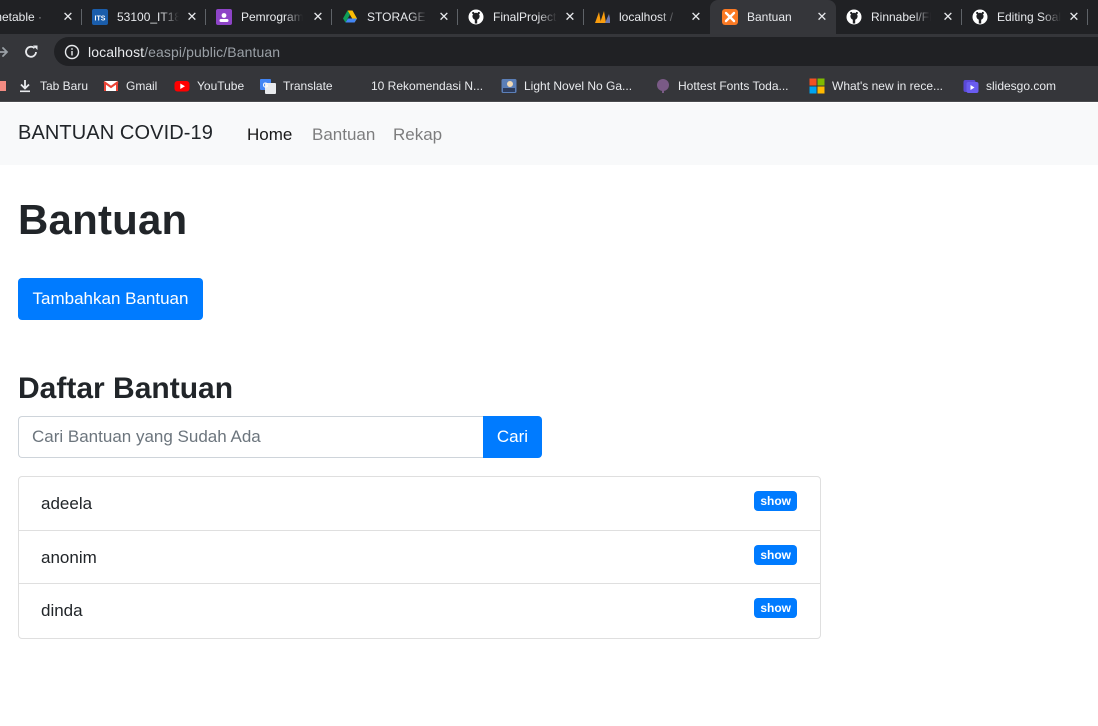  Describe the element at coordinates (111, 86) in the screenshot. I see `gmail-icon` at that location.